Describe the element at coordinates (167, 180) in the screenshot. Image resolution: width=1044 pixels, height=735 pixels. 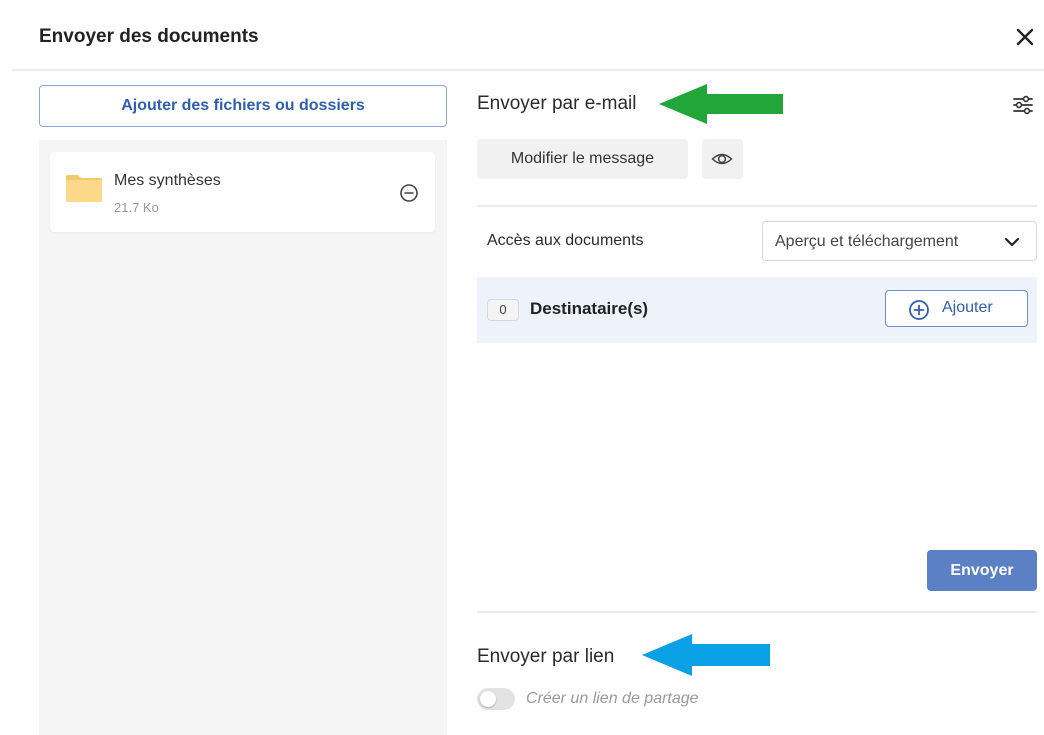
I see `file-name: Mes synthèses` at that location.